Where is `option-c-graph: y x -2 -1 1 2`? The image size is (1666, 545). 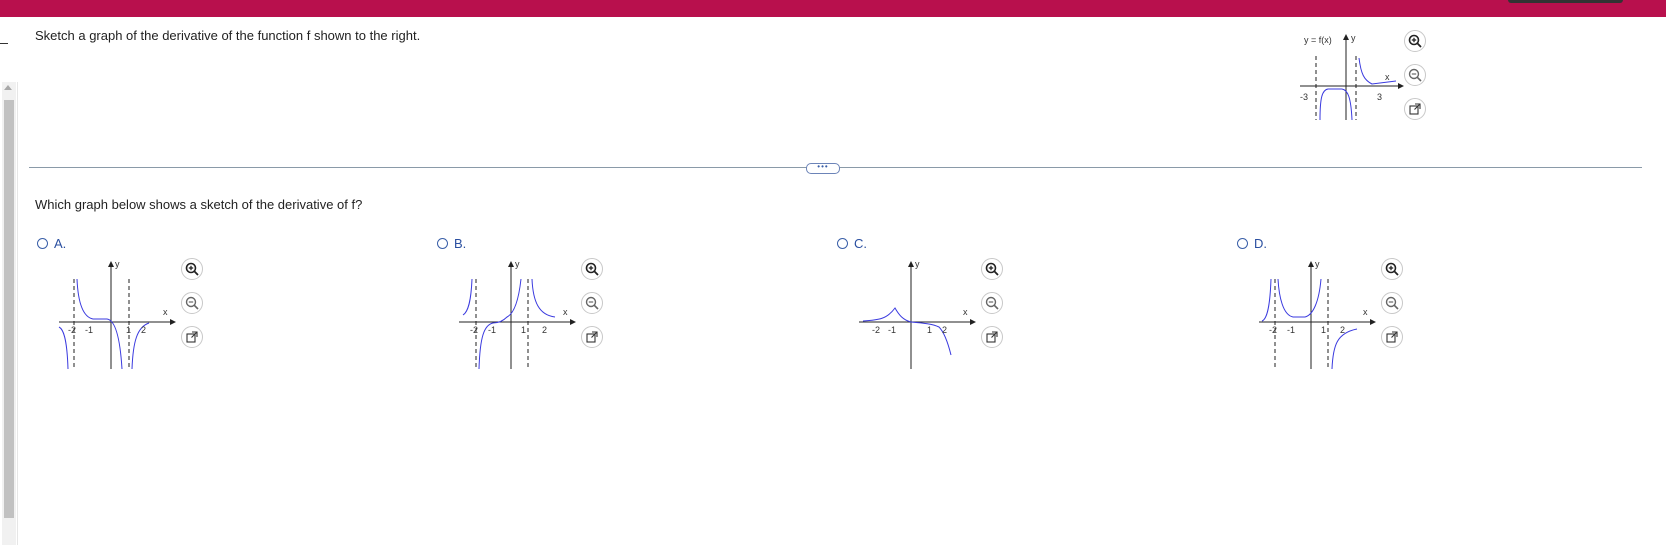
option-c-graph: y x -2 -1 1 2 is located at coordinates (917, 314).